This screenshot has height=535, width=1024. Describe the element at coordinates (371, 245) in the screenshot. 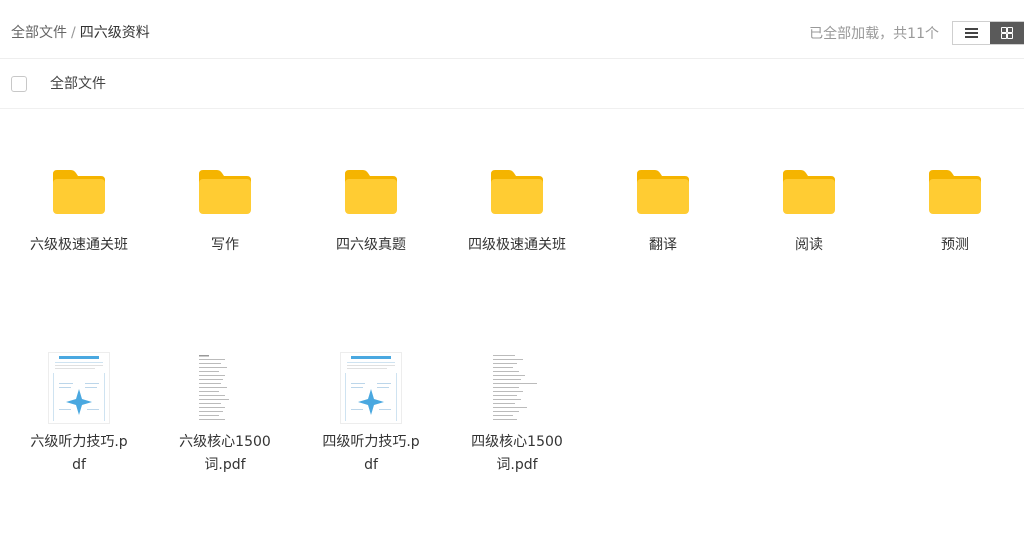

I see `folder-name: 四六级真题` at that location.